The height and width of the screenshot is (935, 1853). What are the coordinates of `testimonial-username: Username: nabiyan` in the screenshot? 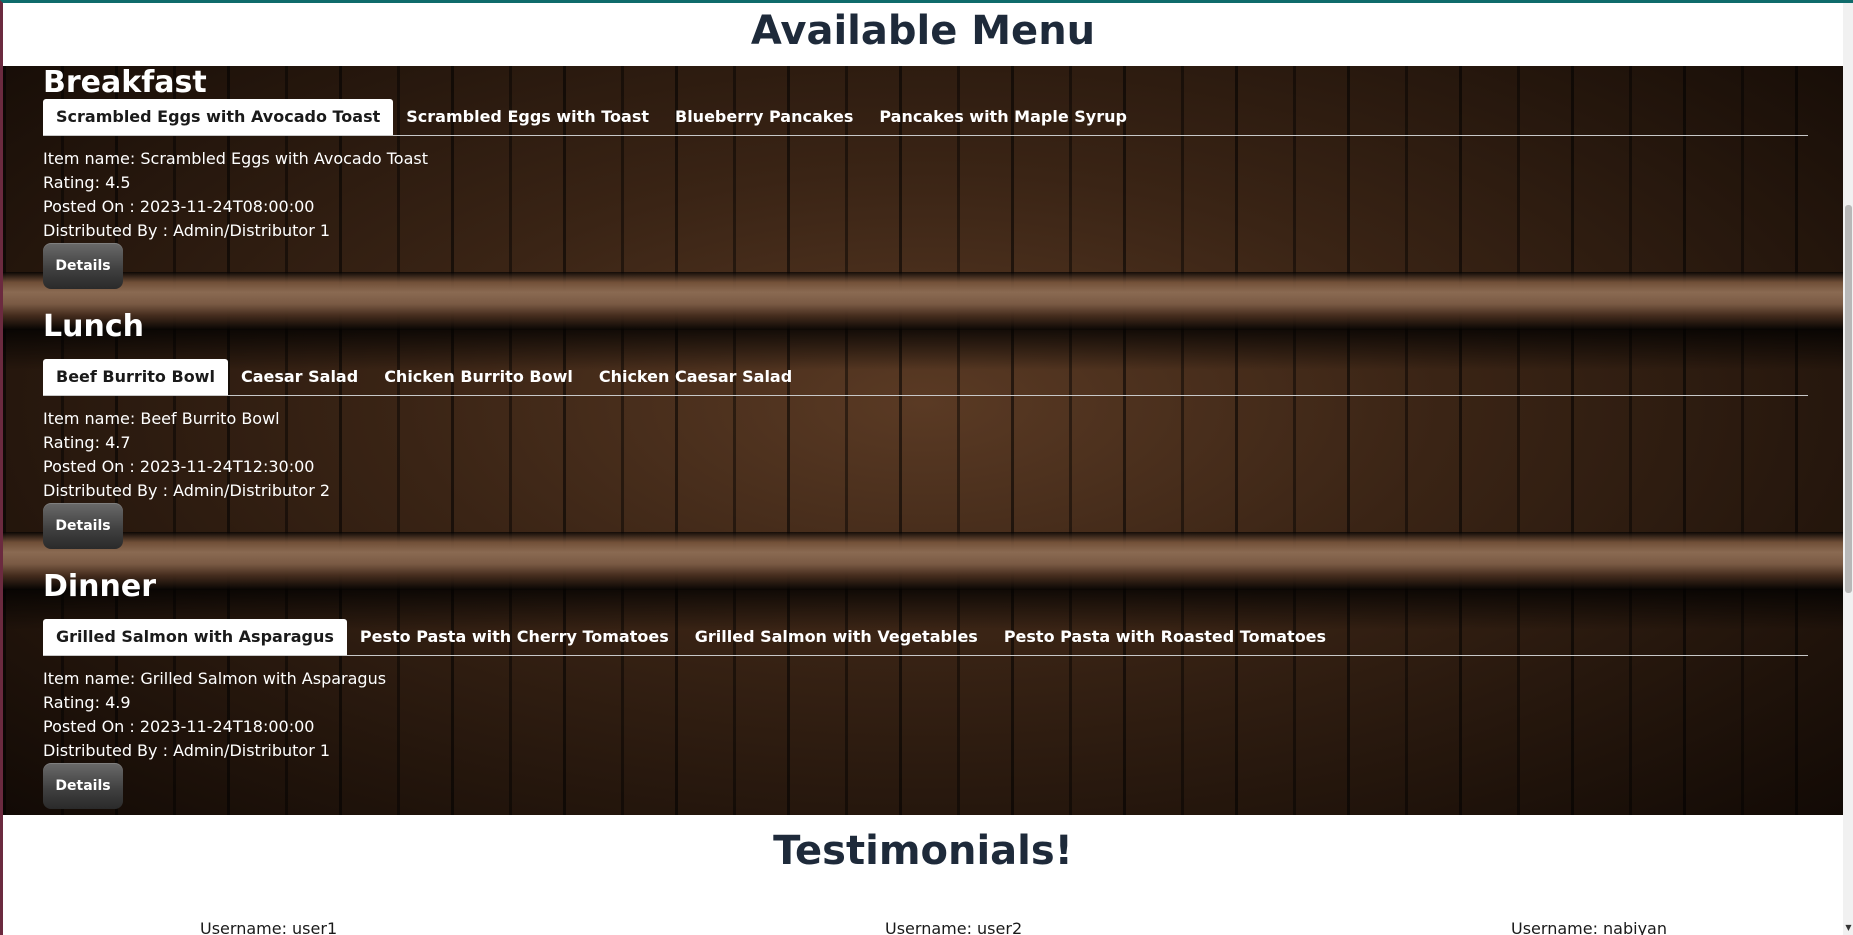 It's located at (1589, 927).